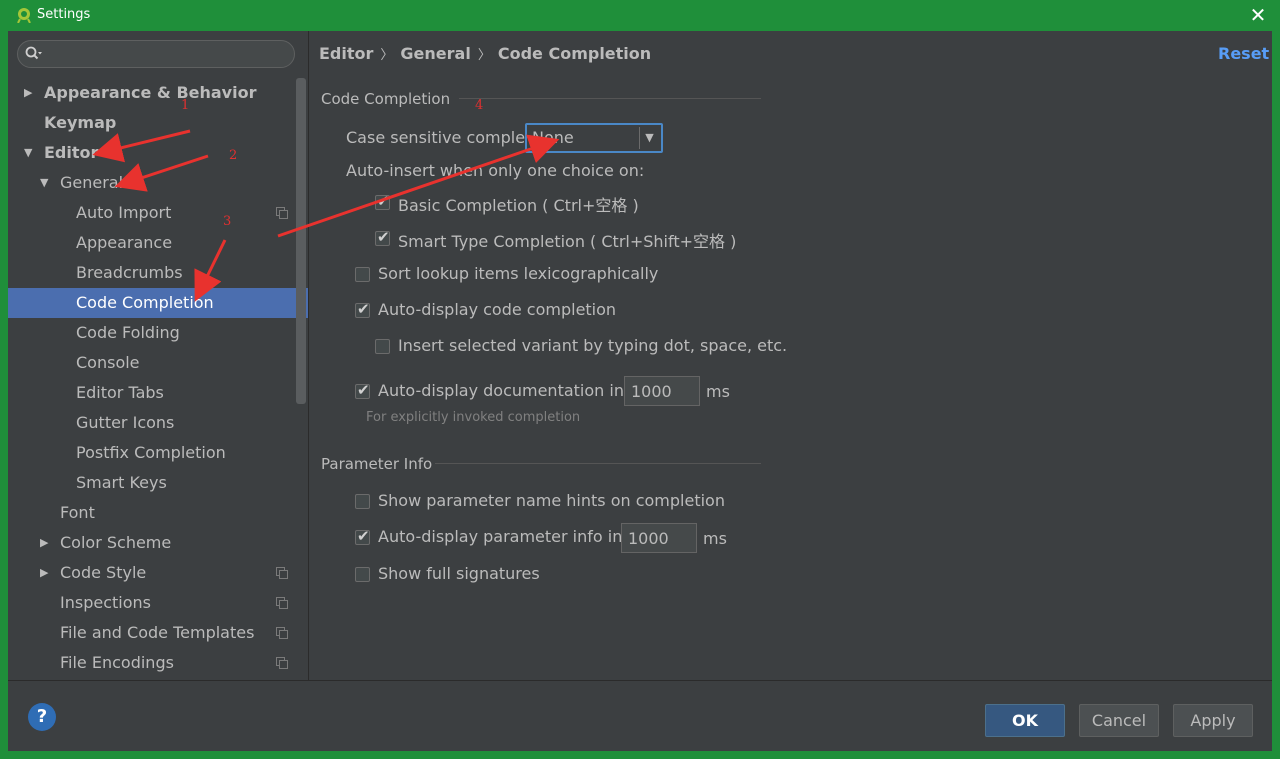 This screenshot has width=1280, height=759. Describe the element at coordinates (77, 512) in the screenshot. I see `tree-item-label: Font` at that location.